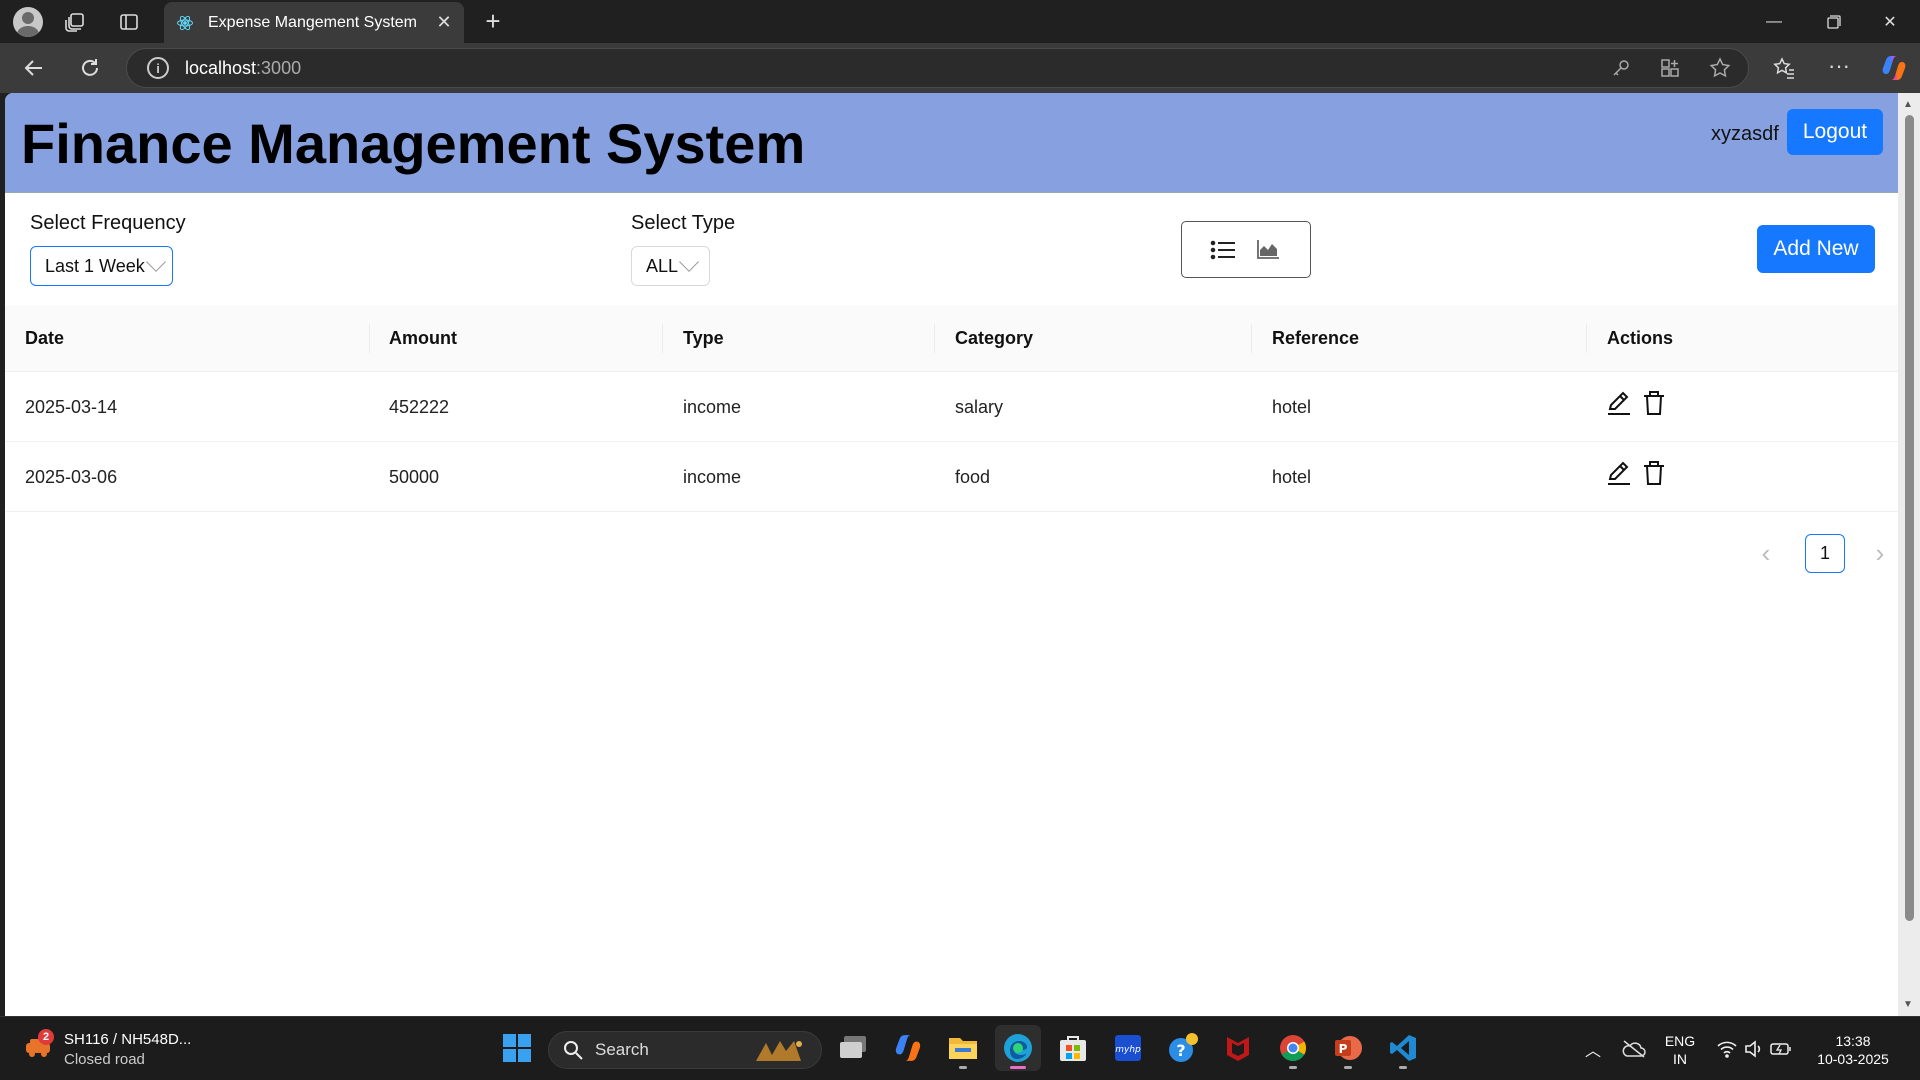 The image size is (1920, 1080). What do you see at coordinates (1727, 1049) in the screenshot?
I see `wifi-icon` at bounding box center [1727, 1049].